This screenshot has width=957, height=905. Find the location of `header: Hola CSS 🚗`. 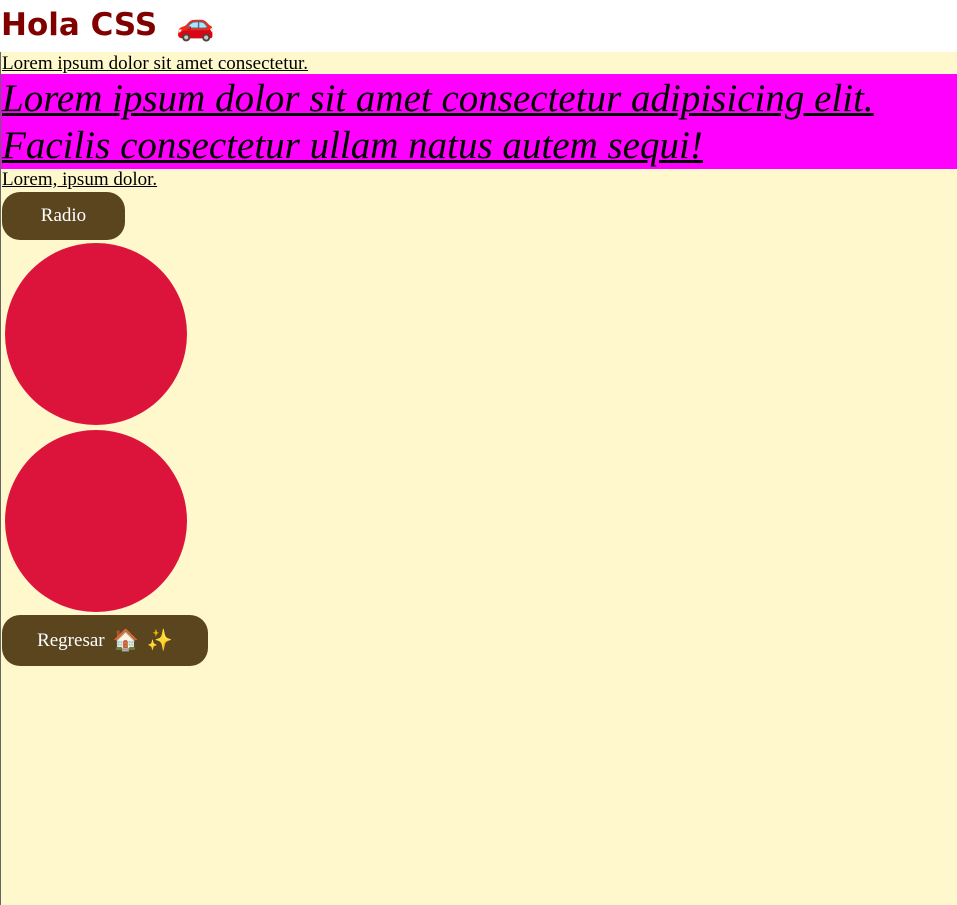

header: Hola CSS 🚗 is located at coordinates (478, 26).